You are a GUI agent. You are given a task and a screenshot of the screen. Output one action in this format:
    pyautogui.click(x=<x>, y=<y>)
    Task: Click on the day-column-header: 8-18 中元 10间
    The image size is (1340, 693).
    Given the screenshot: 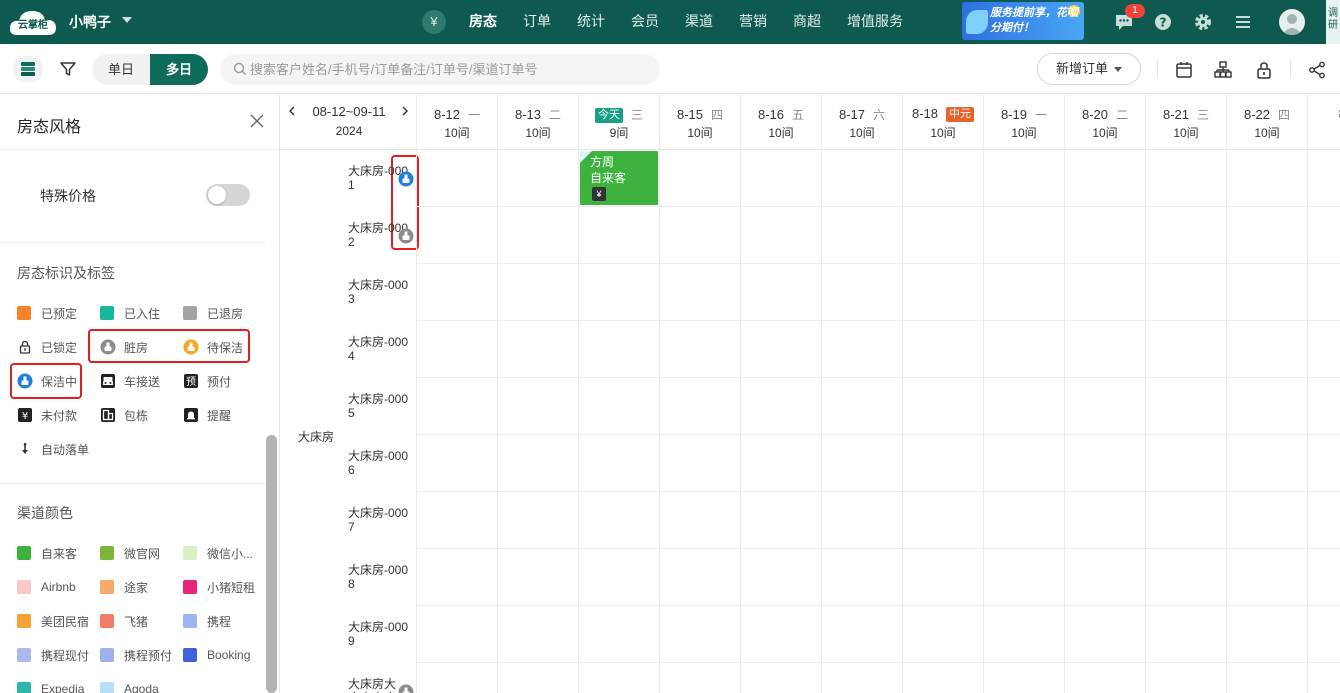 What is the action you would take?
    pyautogui.click(x=943, y=122)
    